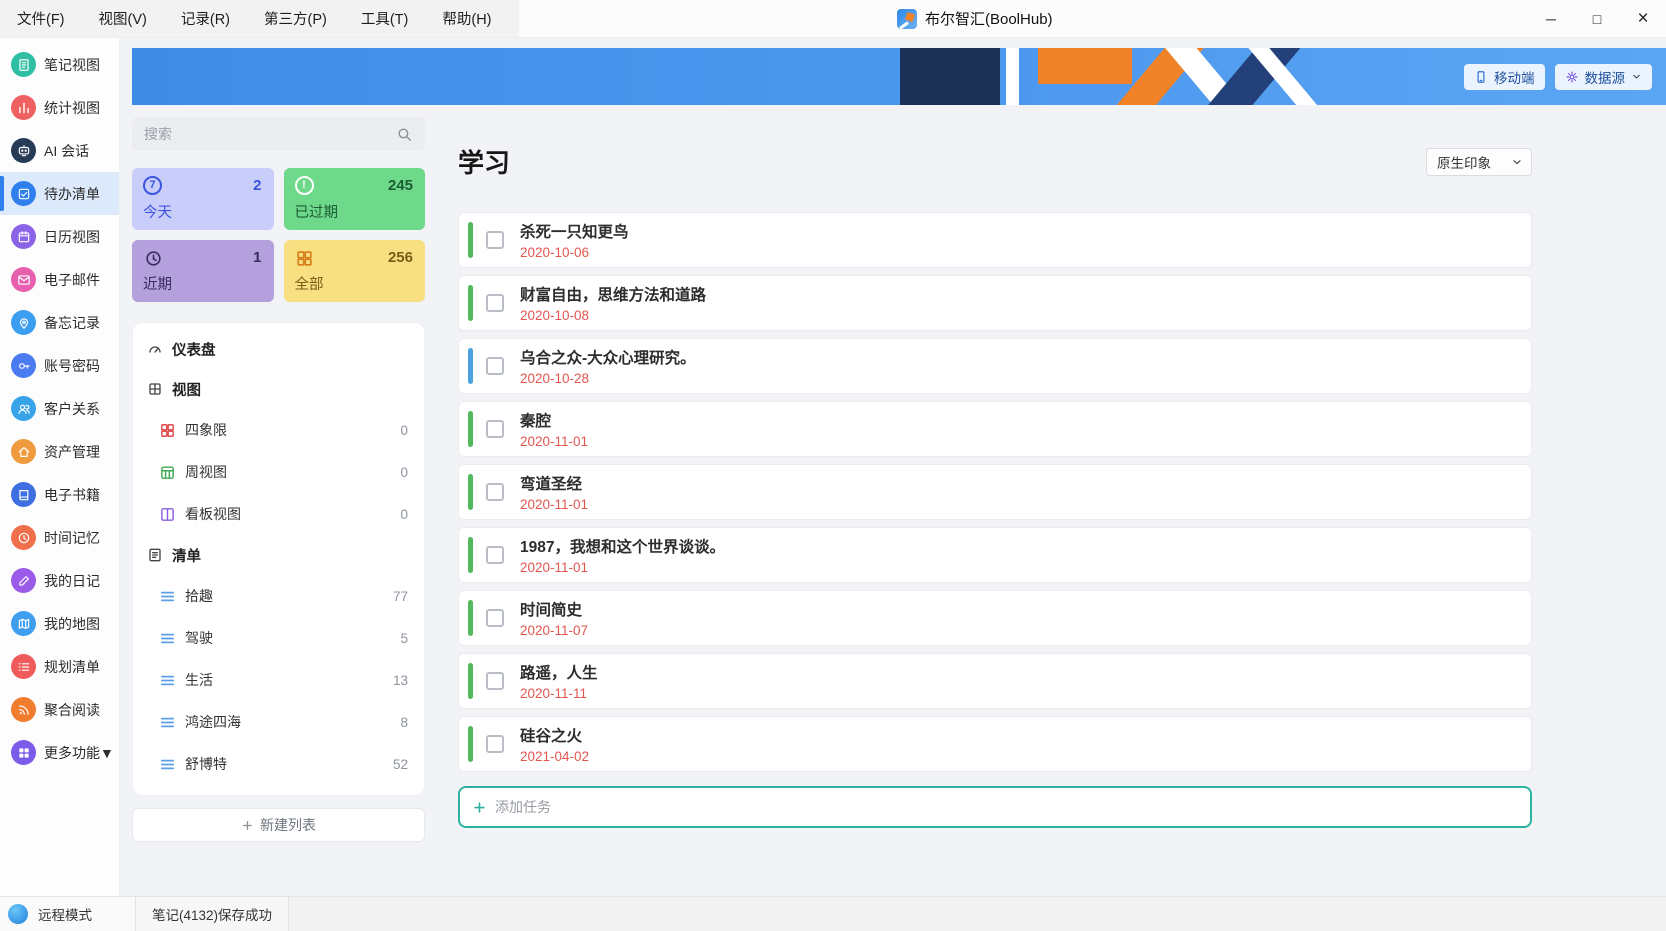  Describe the element at coordinates (278, 638) in the screenshot. I see `list-item: 驾驶 5` at that location.